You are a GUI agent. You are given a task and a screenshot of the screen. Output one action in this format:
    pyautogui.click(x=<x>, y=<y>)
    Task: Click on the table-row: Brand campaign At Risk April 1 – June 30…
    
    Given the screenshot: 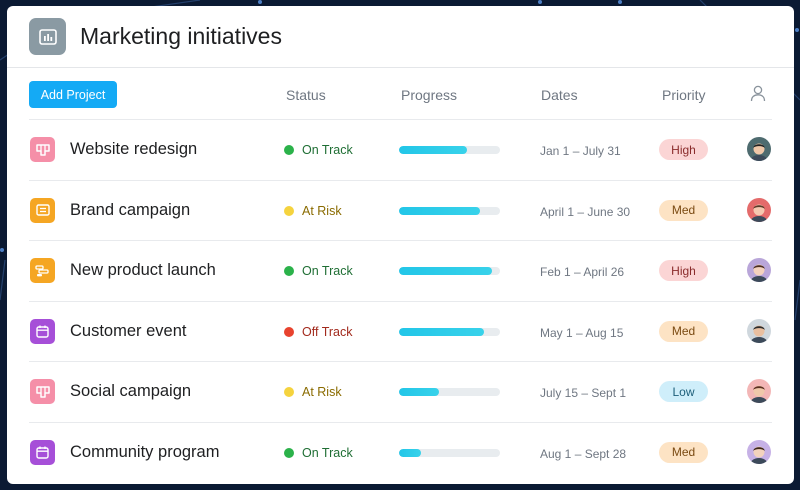 What is the action you would take?
    pyautogui.click(x=400, y=210)
    